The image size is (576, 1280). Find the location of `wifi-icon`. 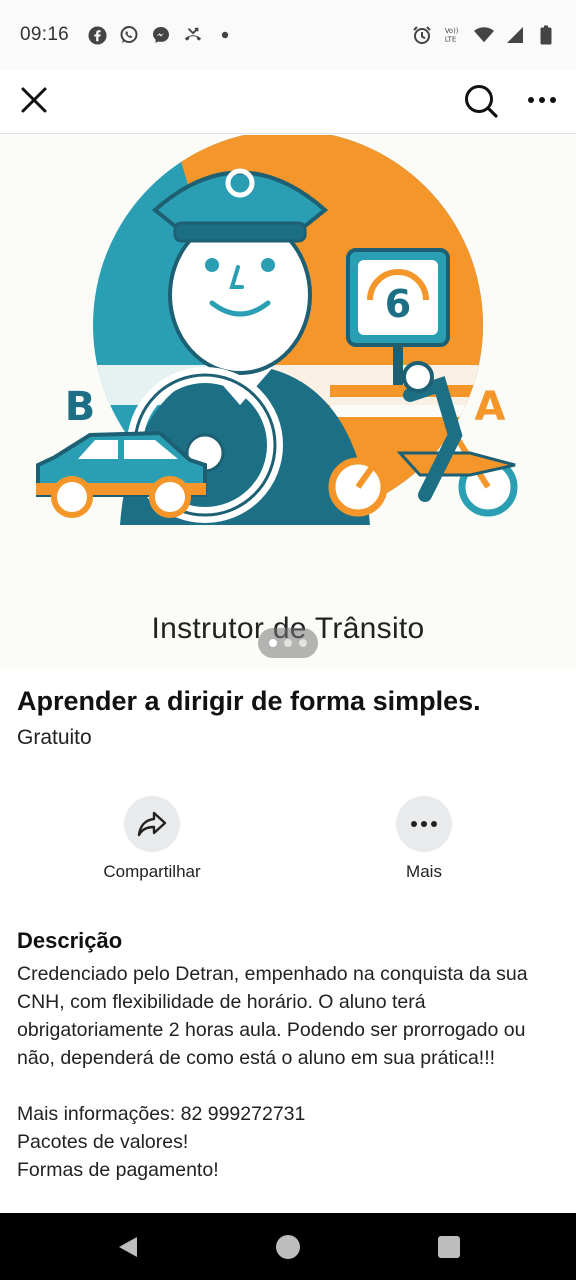

wifi-icon is located at coordinates (484, 35).